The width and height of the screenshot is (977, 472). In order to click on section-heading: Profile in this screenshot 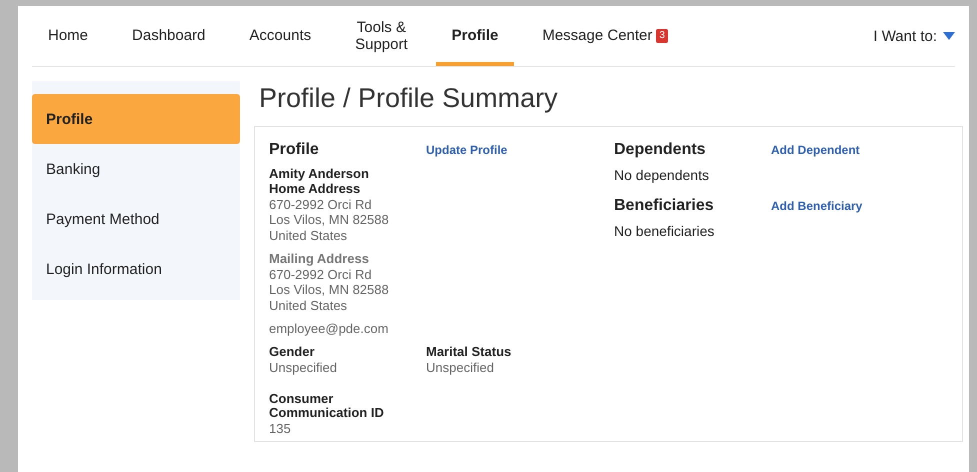, I will do `click(294, 150)`.